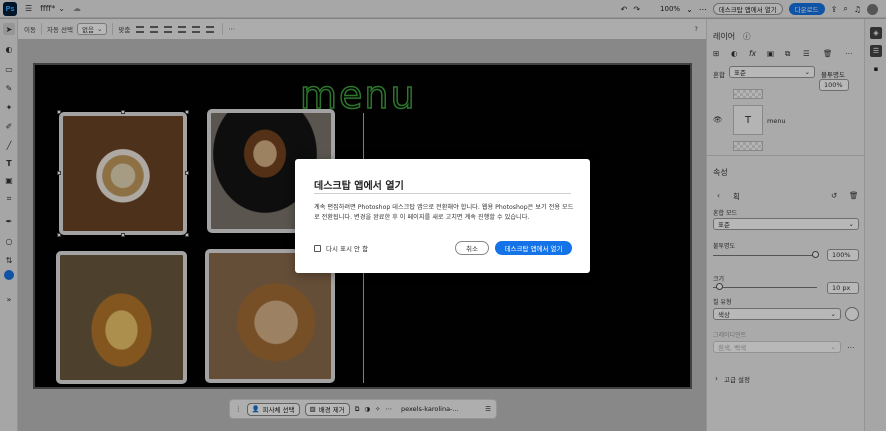 The width and height of the screenshot is (886, 431). Describe the element at coordinates (347, 249) in the screenshot. I see `dont-show-again-label: 다시 표시 안 함` at that location.